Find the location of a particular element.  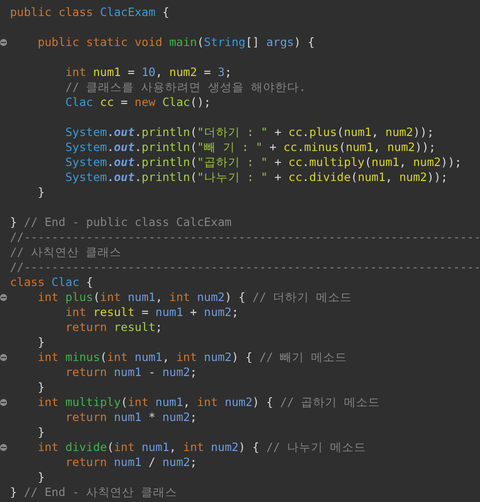

code-line: System.out.println("곱하기 : " + cc.multiply(num1, num2)); is located at coordinates (263, 162).